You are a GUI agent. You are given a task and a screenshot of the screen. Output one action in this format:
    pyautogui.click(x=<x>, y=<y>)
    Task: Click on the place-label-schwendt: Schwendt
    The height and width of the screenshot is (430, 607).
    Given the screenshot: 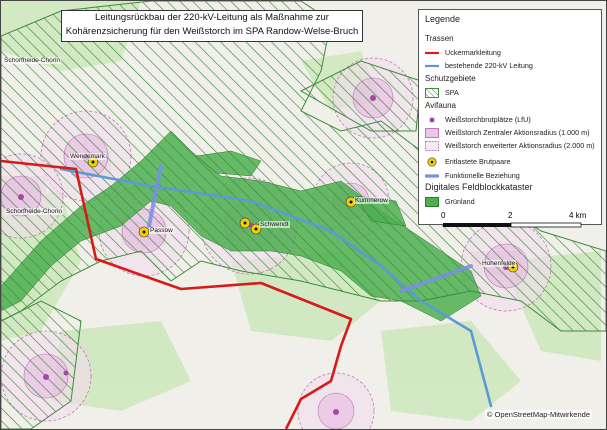 What is the action you would take?
    pyautogui.click(x=274, y=224)
    